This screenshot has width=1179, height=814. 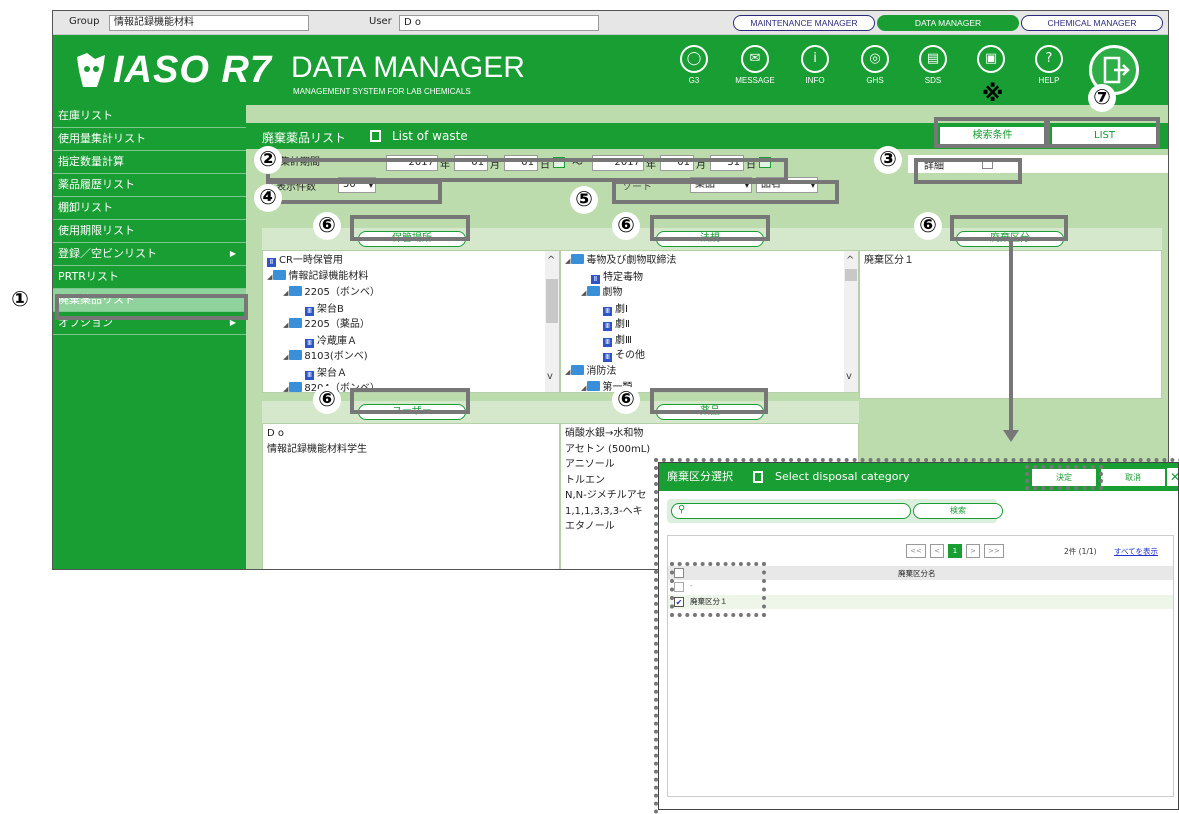 What do you see at coordinates (149, 254) in the screenshot?
I see `sidebar-item-registration: 登録／空ビンリスト ▶` at bounding box center [149, 254].